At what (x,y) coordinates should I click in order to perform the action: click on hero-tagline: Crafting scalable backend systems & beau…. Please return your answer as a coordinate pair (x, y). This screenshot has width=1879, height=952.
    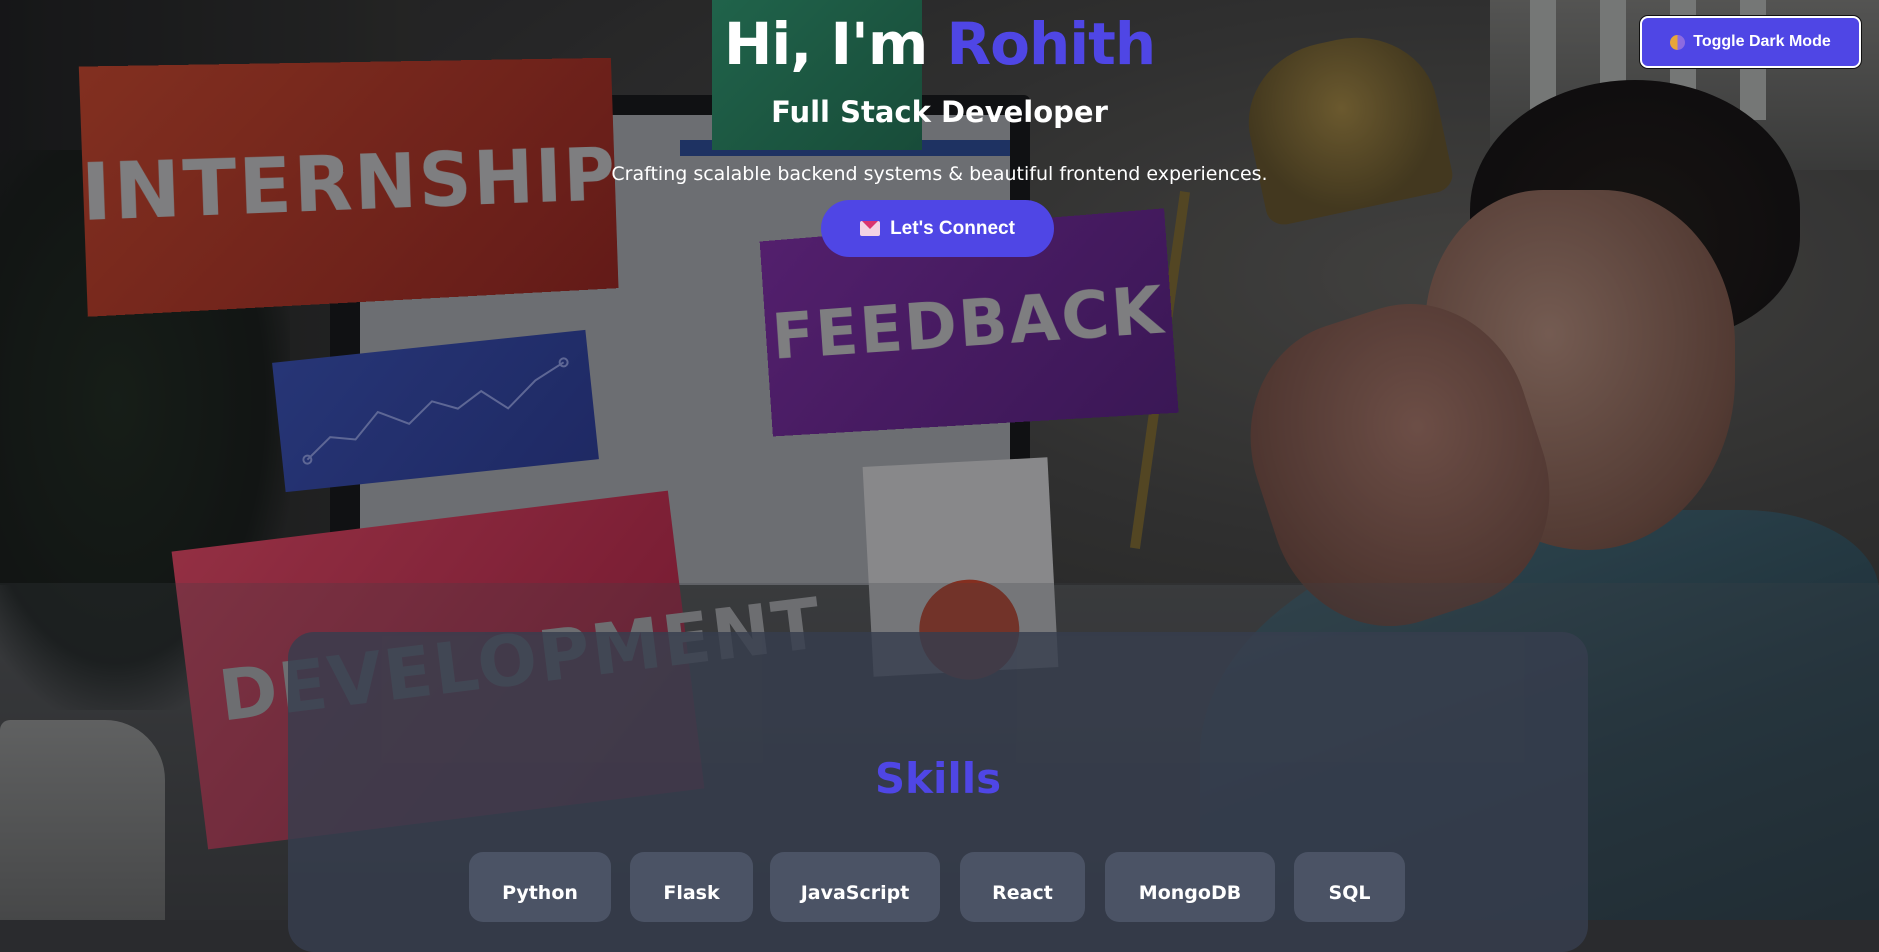
    Looking at the image, I should click on (939, 174).